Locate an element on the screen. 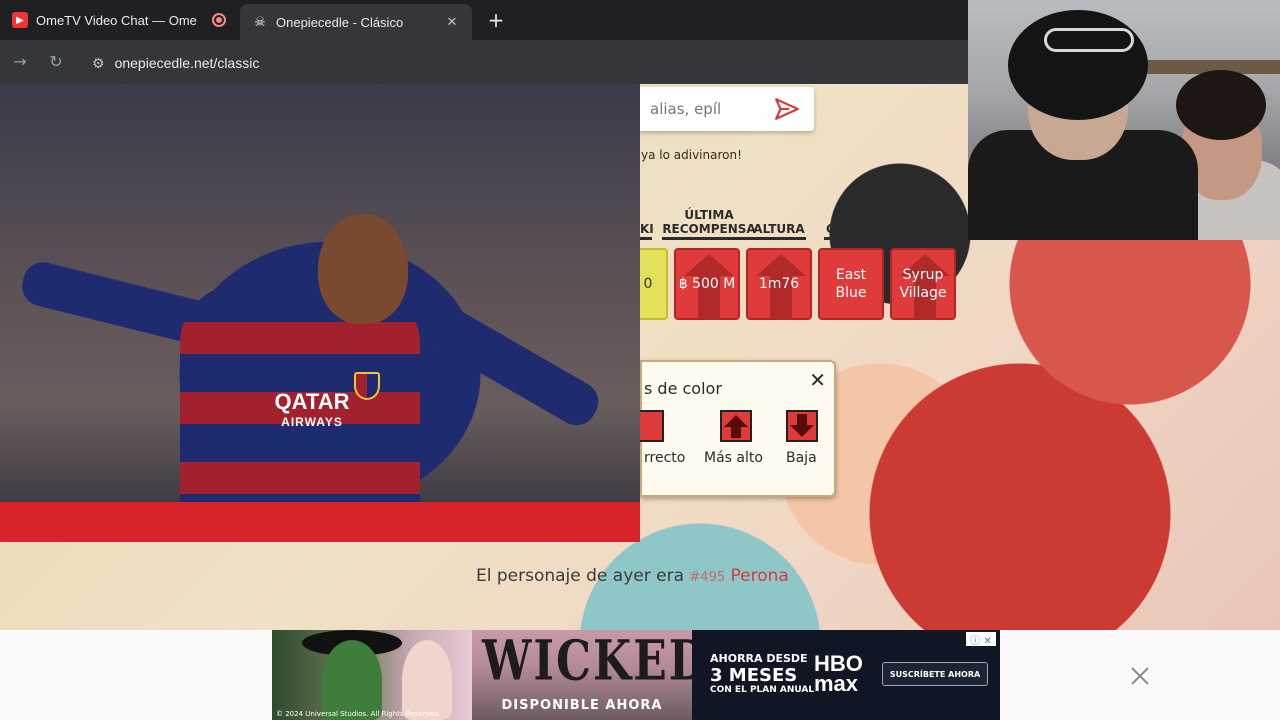  guess-cell: East Blue is located at coordinates (851, 284).